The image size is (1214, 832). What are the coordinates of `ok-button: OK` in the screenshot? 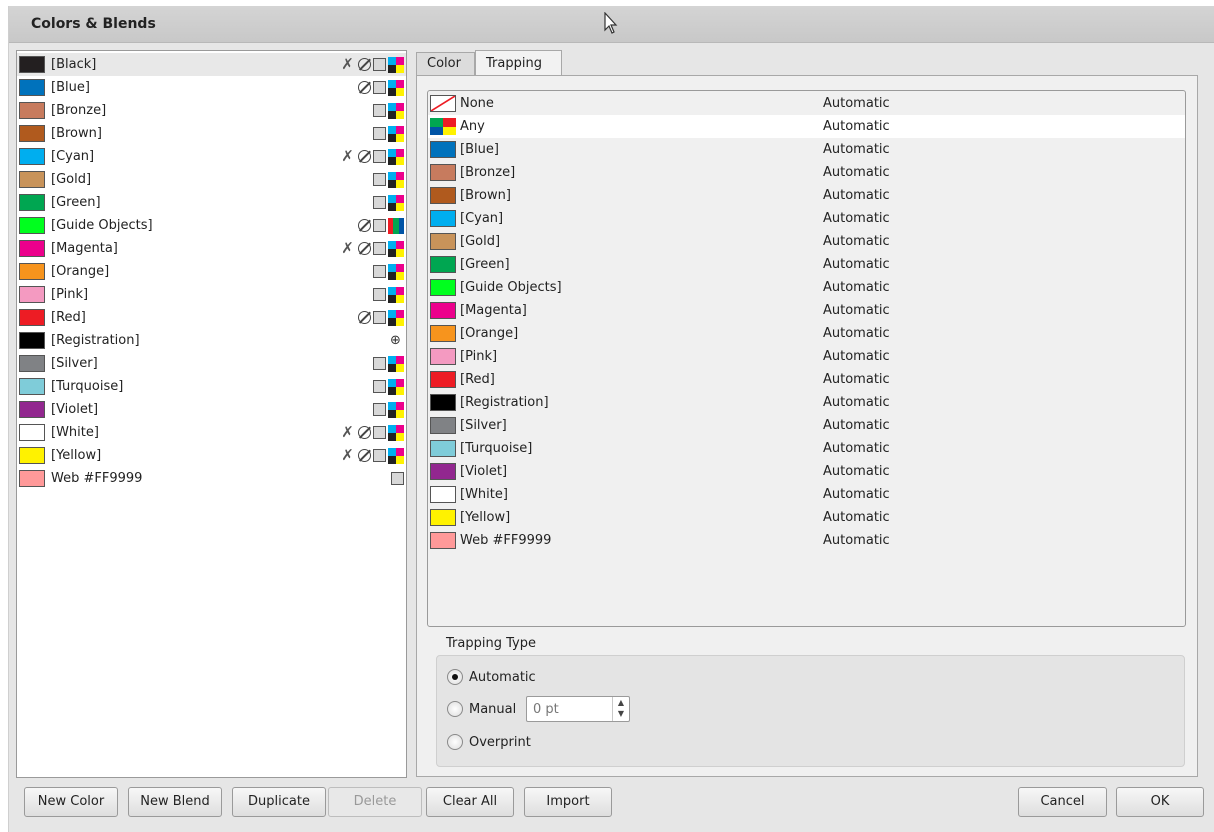 It's located at (1160, 802).